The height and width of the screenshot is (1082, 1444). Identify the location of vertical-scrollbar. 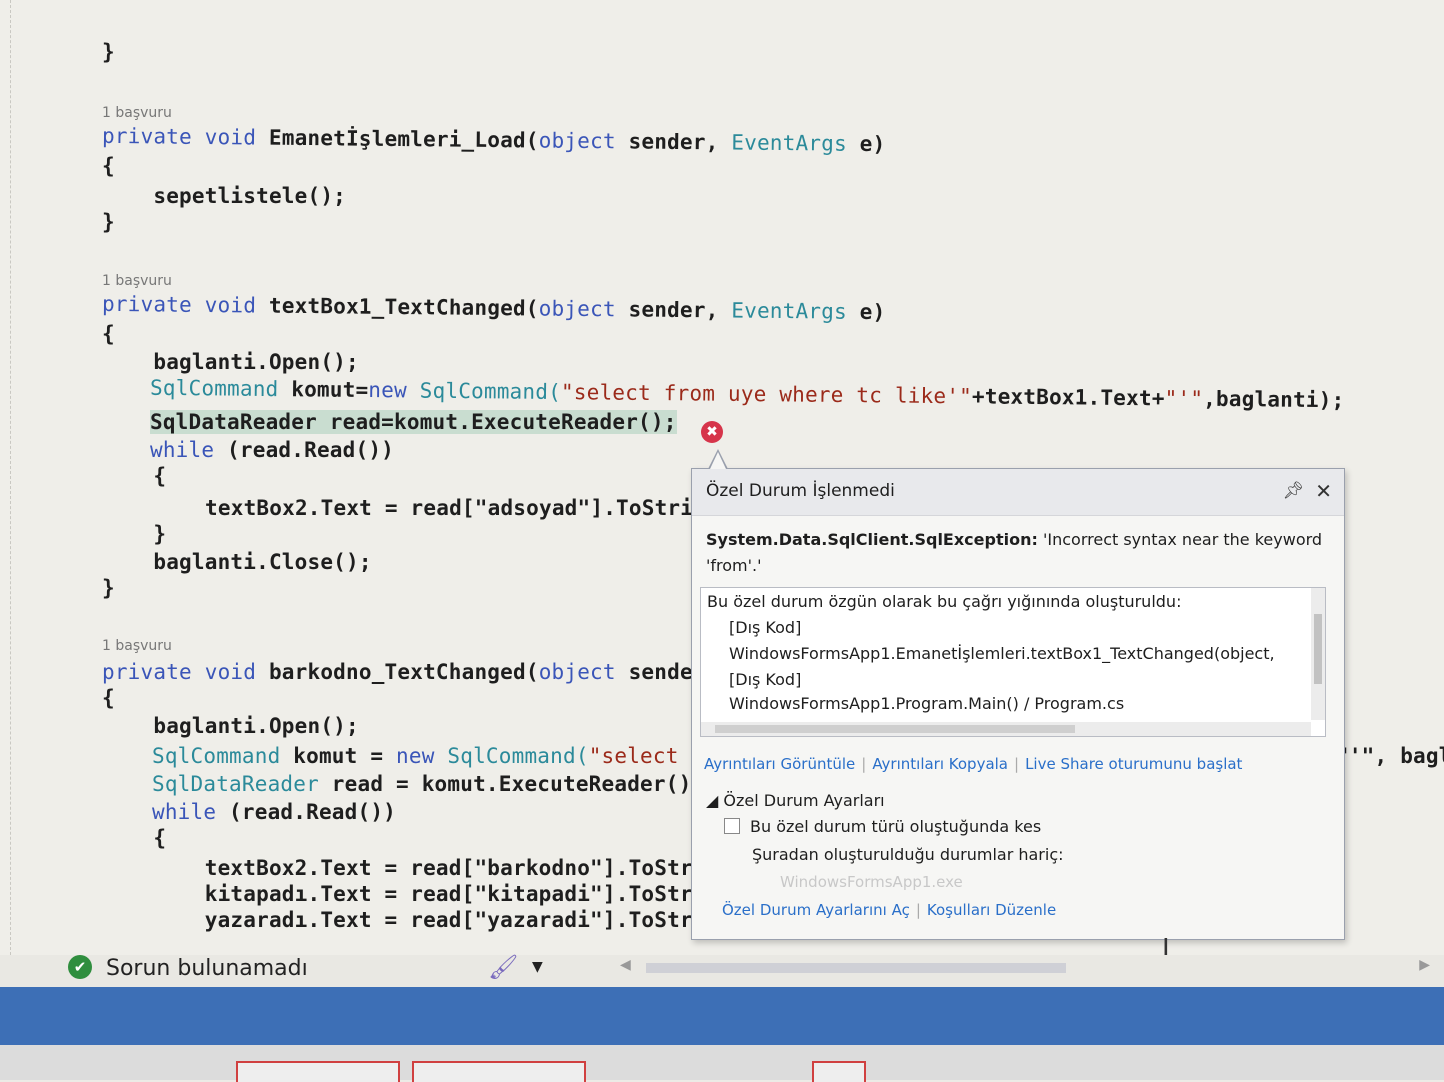
(1318, 654).